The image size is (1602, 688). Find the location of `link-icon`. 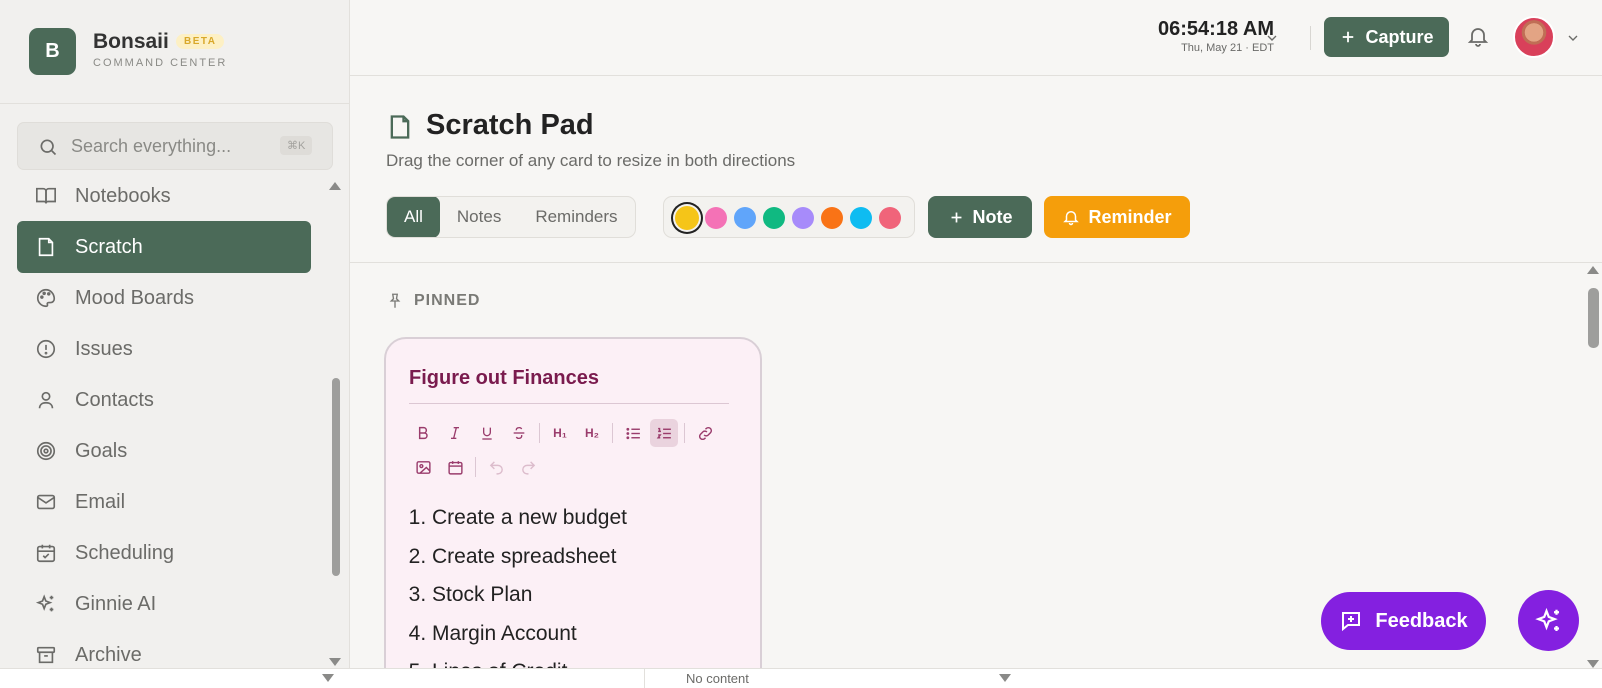

link-icon is located at coordinates (705, 433).